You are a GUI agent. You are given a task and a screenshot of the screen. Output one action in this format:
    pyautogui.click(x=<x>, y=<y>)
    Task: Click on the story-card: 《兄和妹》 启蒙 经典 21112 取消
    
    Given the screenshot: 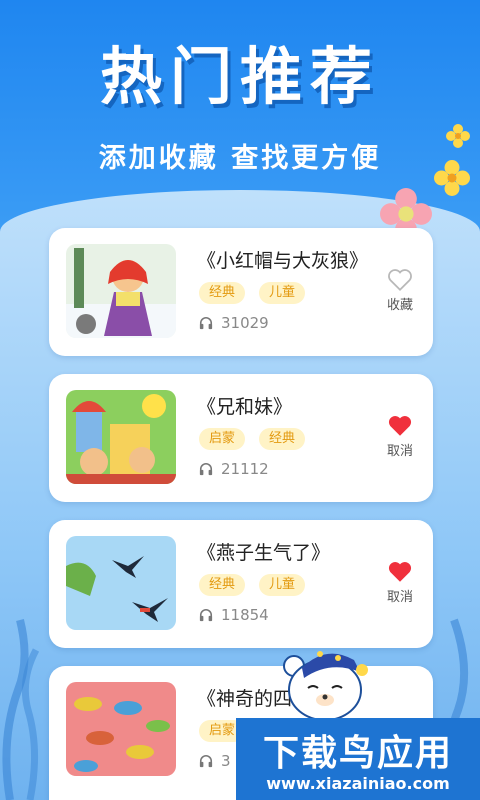 What is the action you would take?
    pyautogui.click(x=241, y=438)
    